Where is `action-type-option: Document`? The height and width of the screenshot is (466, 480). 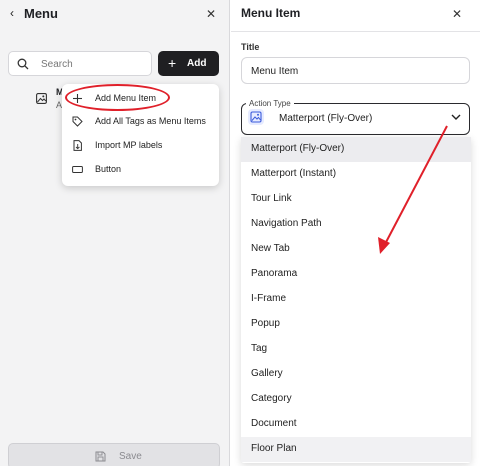 action-type-option: Document is located at coordinates (356, 424).